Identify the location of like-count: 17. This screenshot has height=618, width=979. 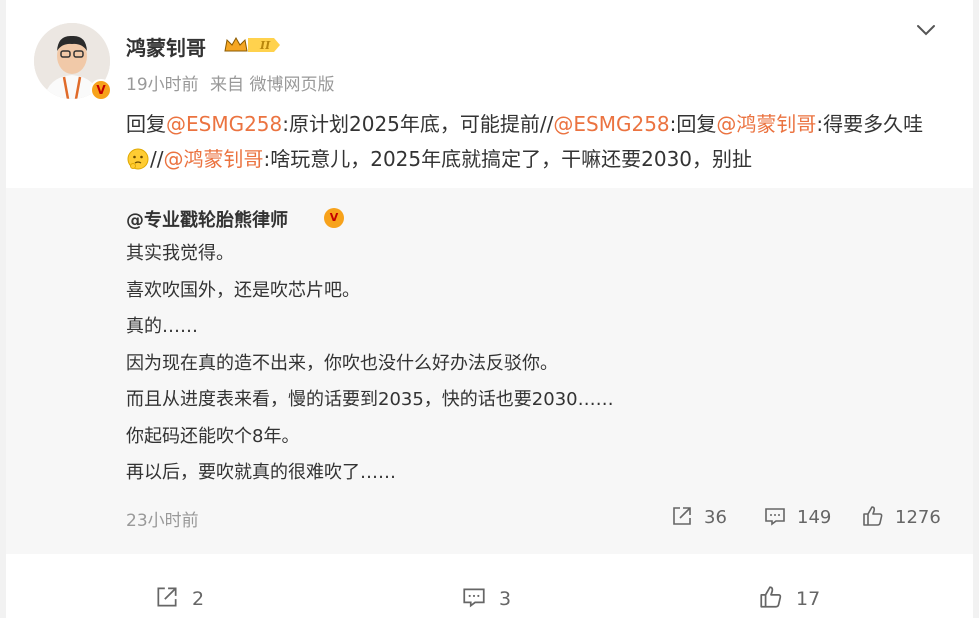
(808, 599).